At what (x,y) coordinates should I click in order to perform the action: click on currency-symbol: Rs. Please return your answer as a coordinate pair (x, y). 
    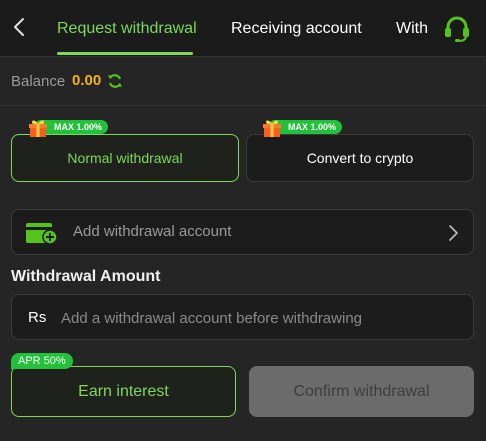
    Looking at the image, I should click on (37, 317).